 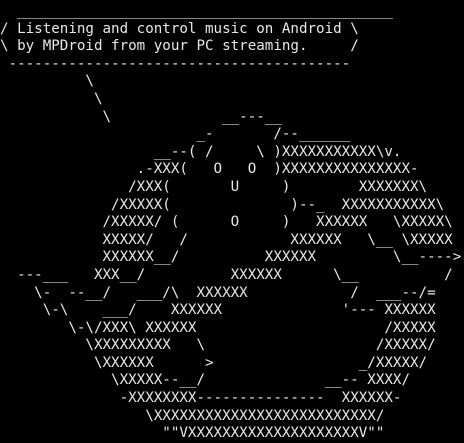 I want to click on ascii-art-line: /XXXXX( )--_ XXXXXXXXXXX\, so click(x=222, y=204).